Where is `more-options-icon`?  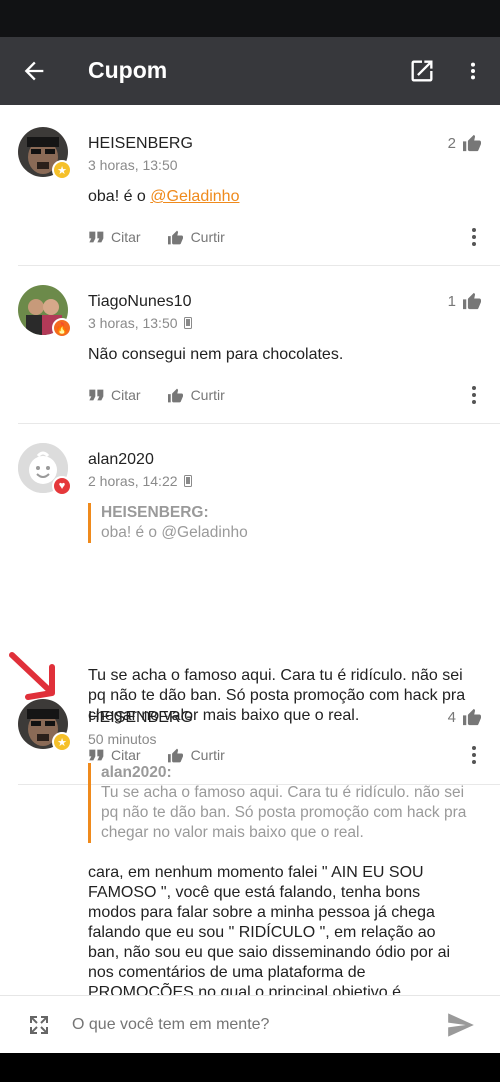 more-options-icon is located at coordinates (473, 71).